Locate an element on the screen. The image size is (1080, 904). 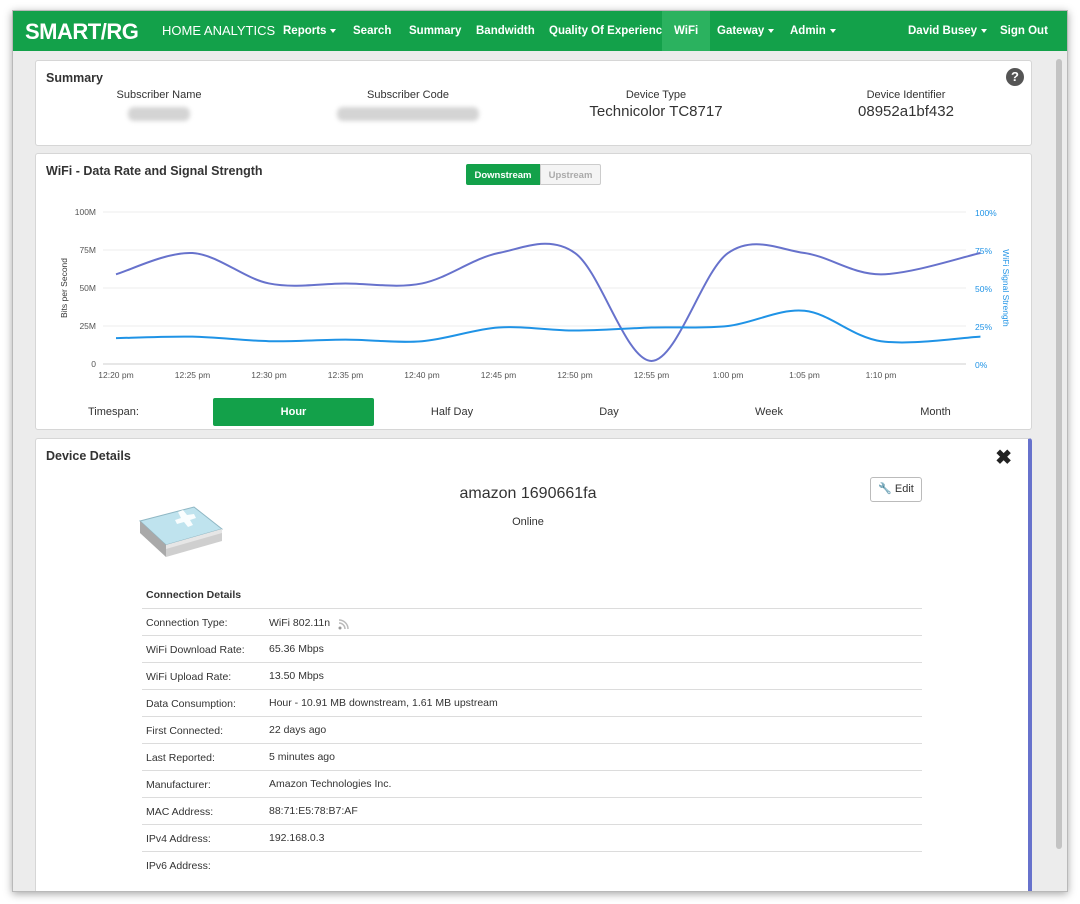
nav-gateway: Gateway is located at coordinates (746, 31).